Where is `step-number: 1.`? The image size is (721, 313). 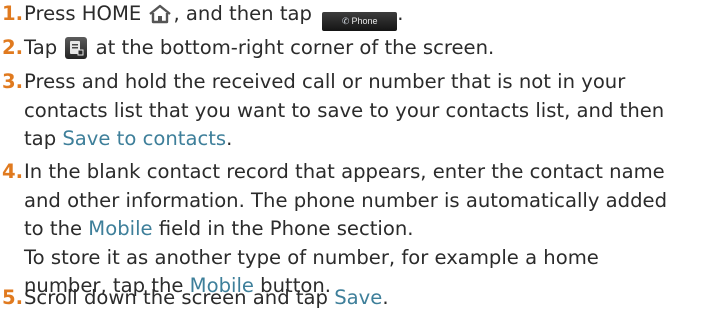 step-number: 1. is located at coordinates (13, 13).